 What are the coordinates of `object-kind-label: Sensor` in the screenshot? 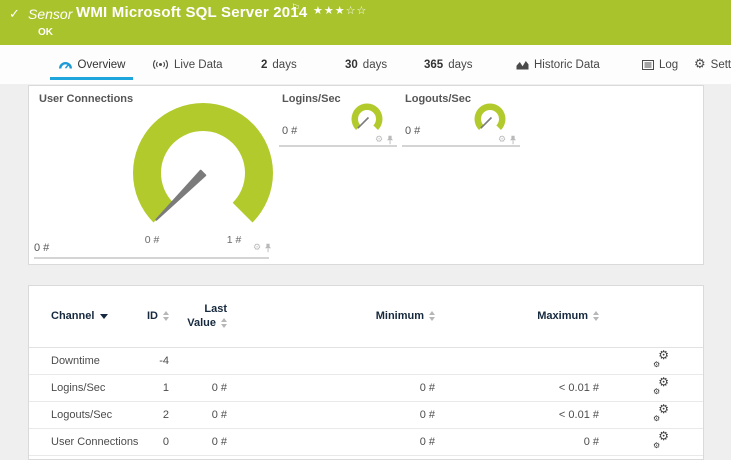 It's located at (50, 14).